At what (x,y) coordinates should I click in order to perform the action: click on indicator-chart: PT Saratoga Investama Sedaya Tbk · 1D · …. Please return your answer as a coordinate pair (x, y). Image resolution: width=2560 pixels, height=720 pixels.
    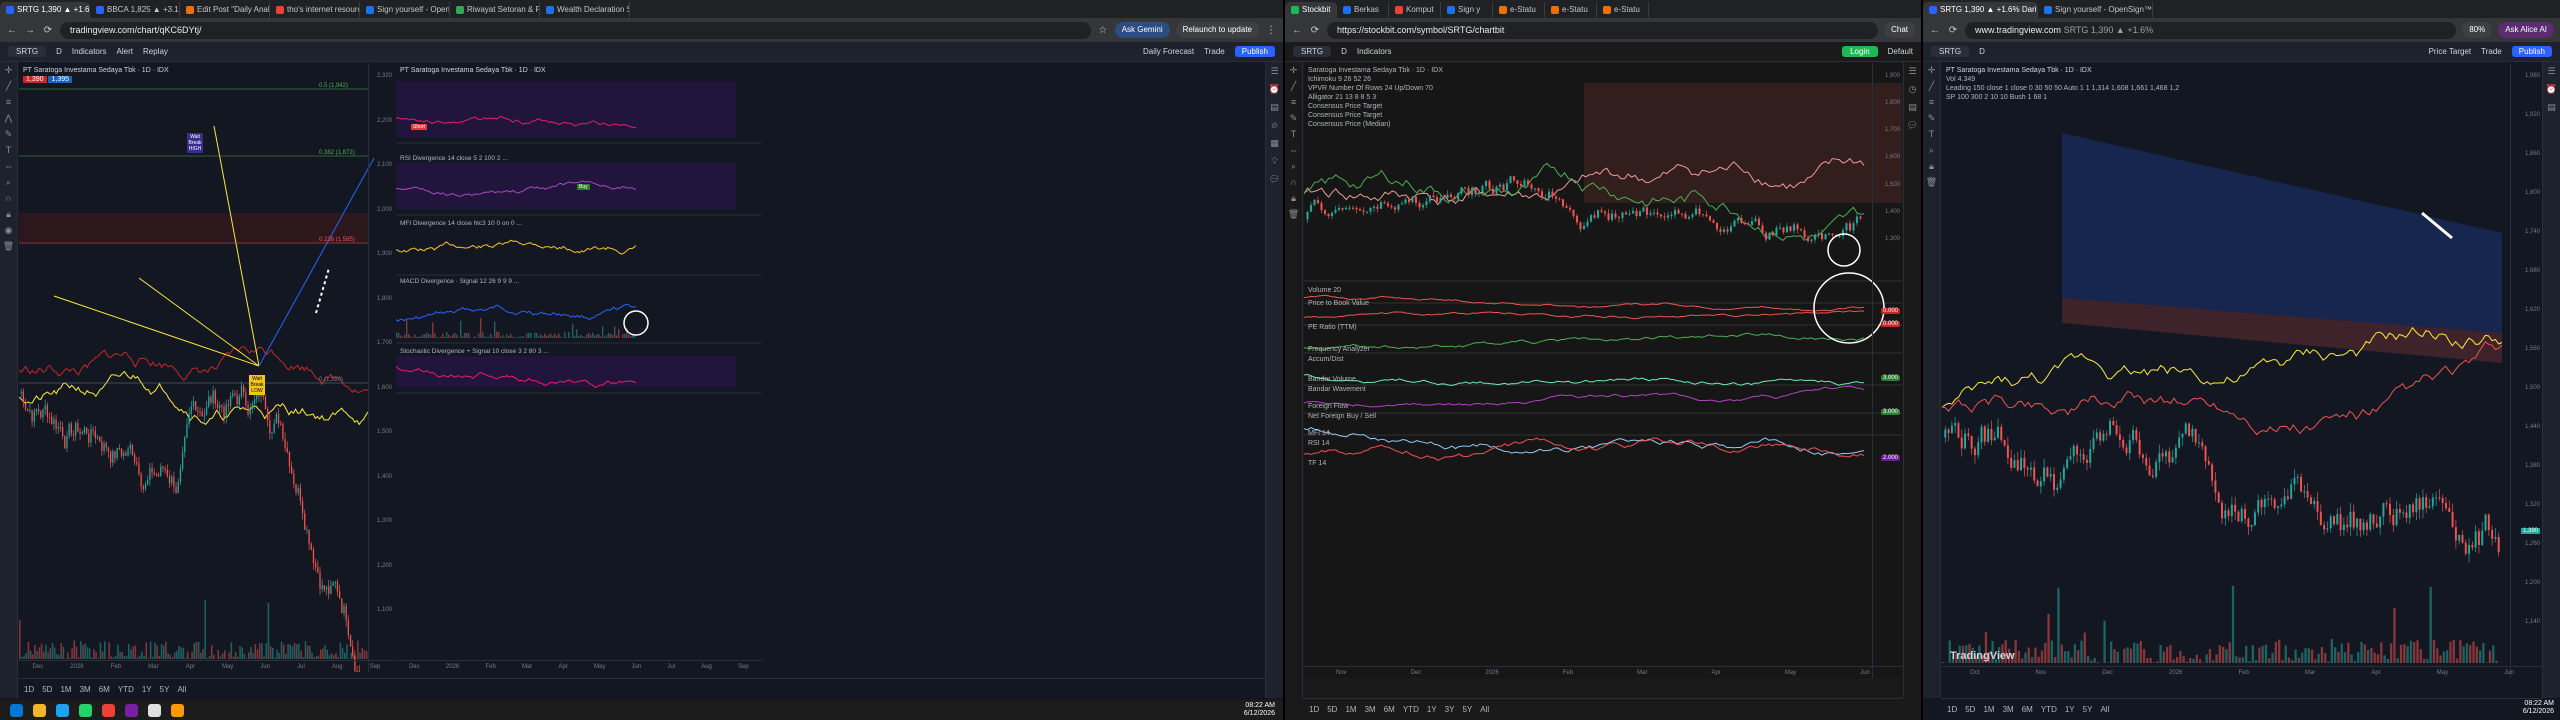
    Looking at the image, I should click on (579, 367).